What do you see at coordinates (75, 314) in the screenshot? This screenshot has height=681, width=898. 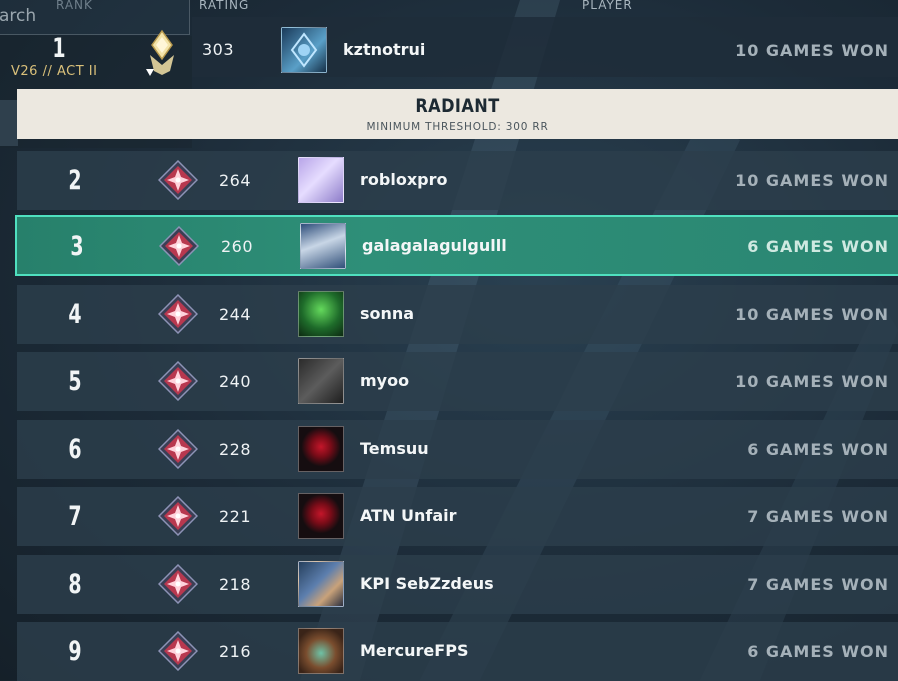 I see `rank-number: 4` at bounding box center [75, 314].